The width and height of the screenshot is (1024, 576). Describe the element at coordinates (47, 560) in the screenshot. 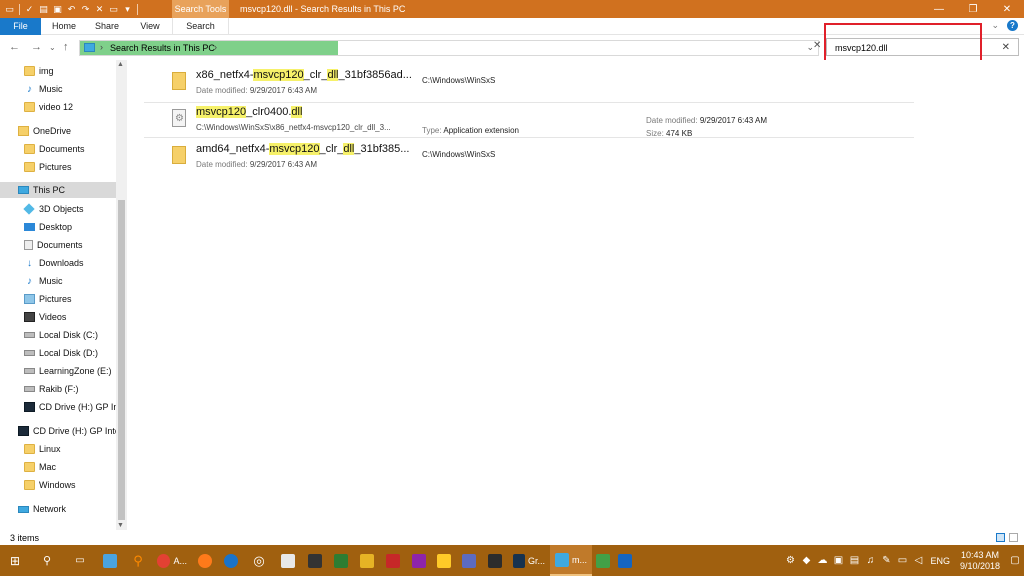

I see `search-button: ⚲` at that location.